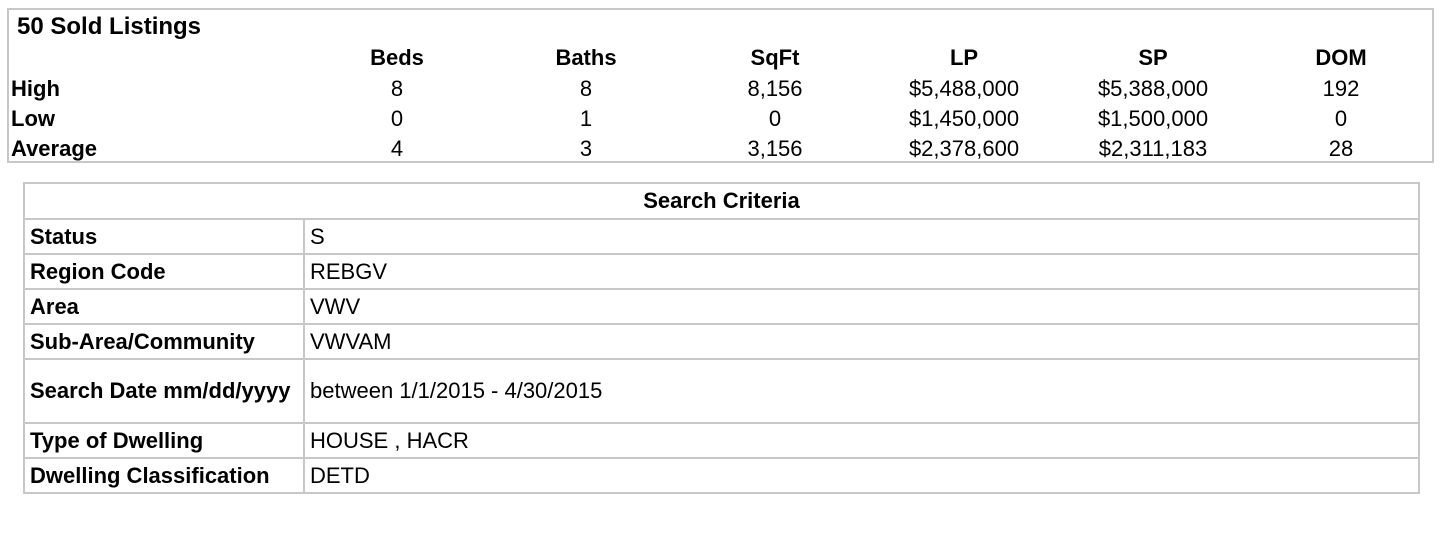 Image resolution: width=1441 pixels, height=534 pixels. Describe the element at coordinates (164, 475) in the screenshot. I see `criteria-key-dwelling-classification: Dwelling Classification` at that location.